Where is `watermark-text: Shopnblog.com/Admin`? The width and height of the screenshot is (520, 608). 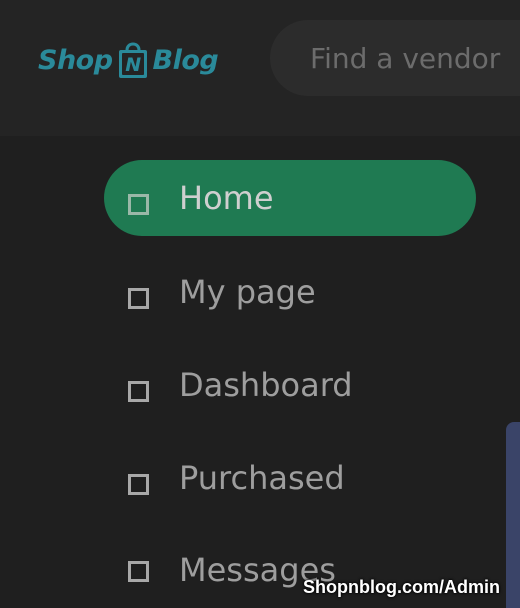
watermark-text: Shopnblog.com/Admin is located at coordinates (401, 587).